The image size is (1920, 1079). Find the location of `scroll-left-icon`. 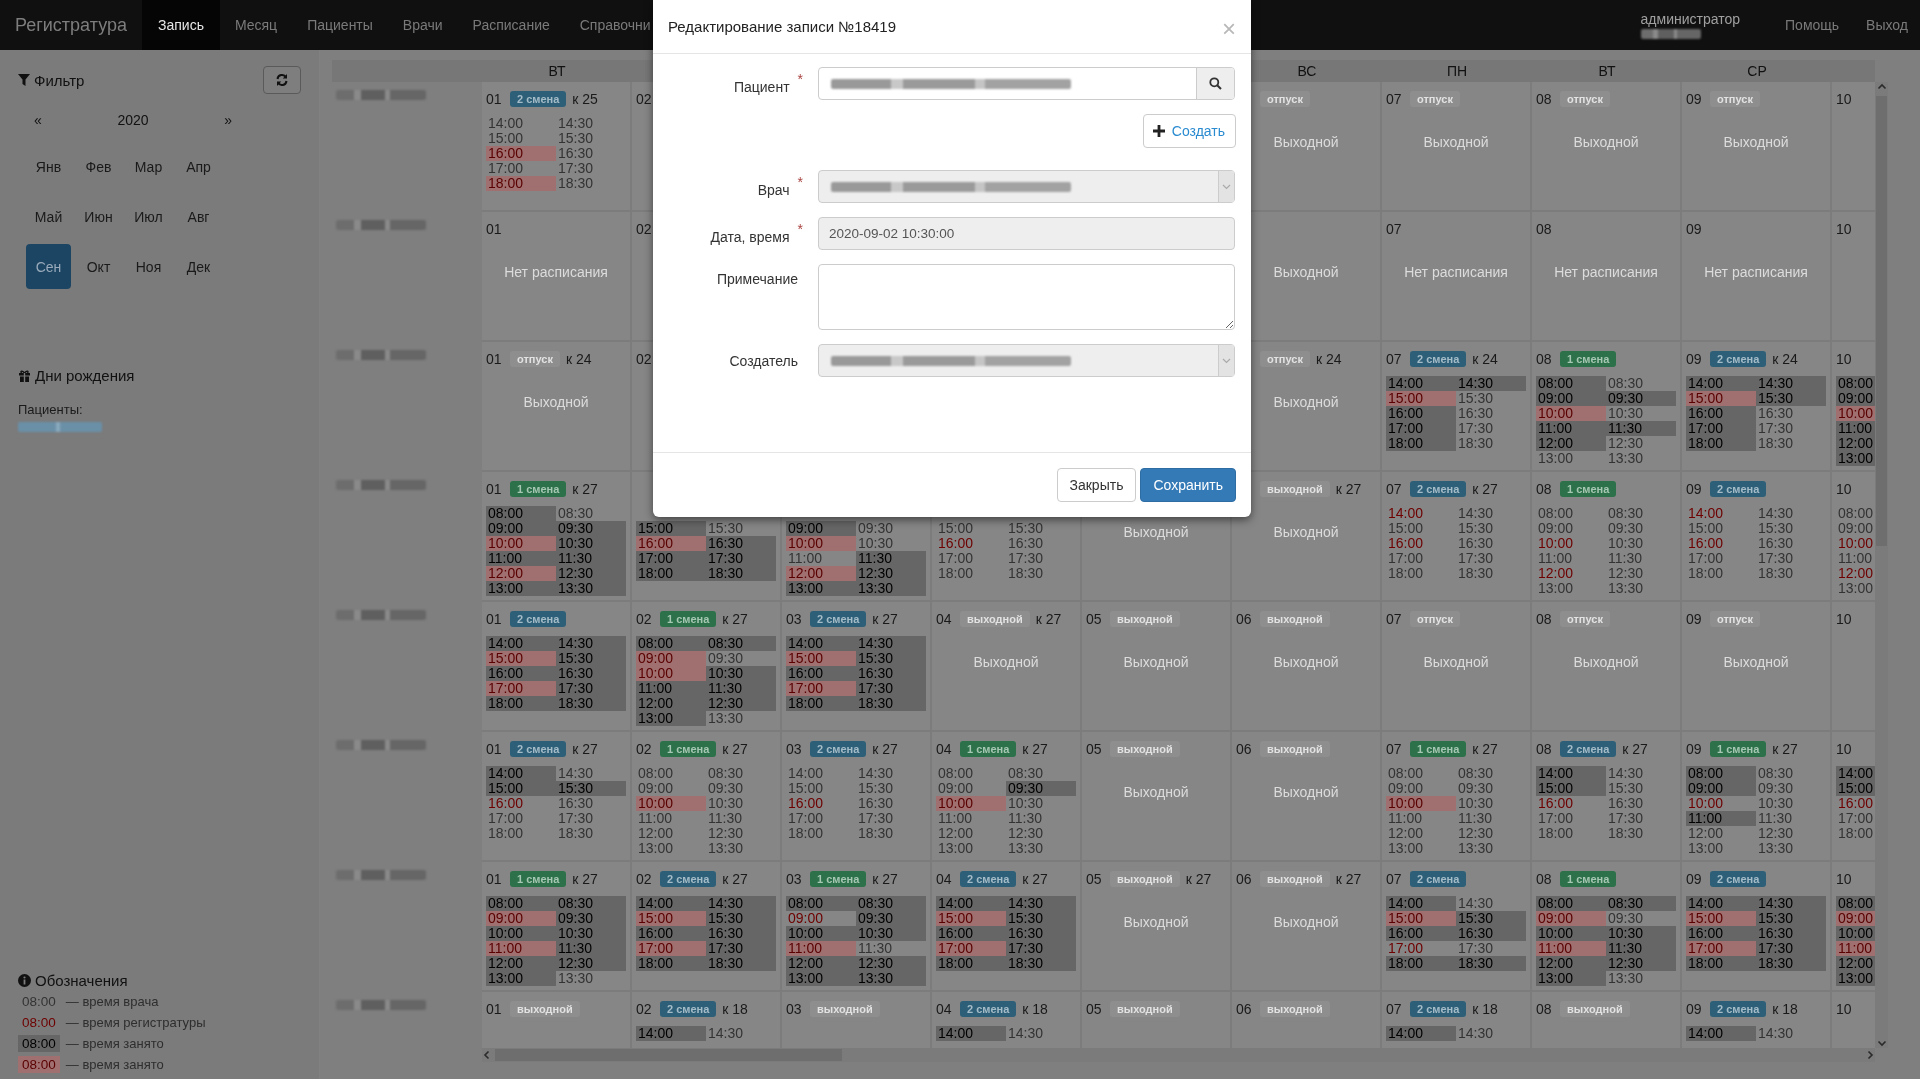

scroll-left-icon is located at coordinates (487, 1055).